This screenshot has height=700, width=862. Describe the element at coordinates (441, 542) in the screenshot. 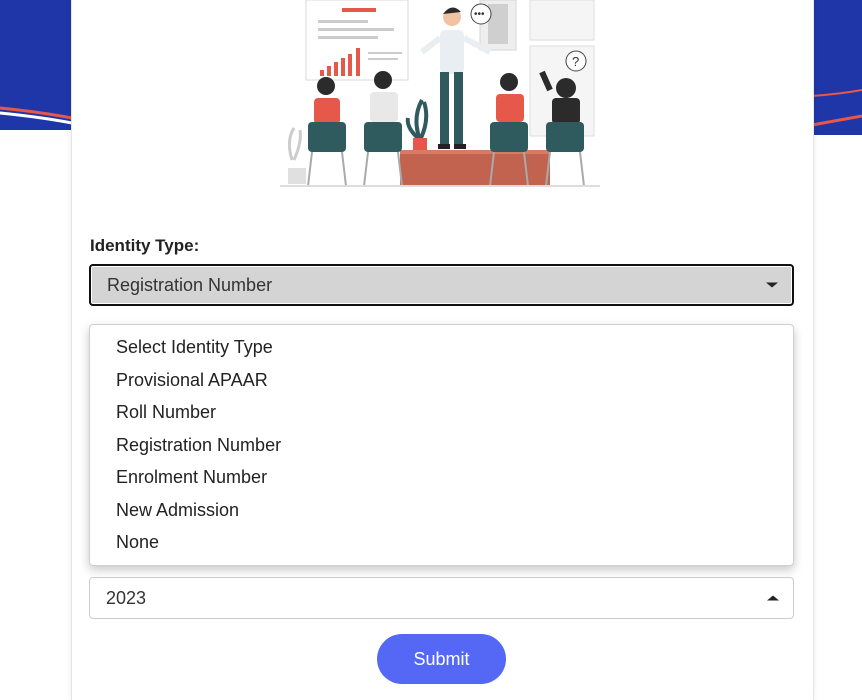

I see `dropdown-option-none: None` at that location.